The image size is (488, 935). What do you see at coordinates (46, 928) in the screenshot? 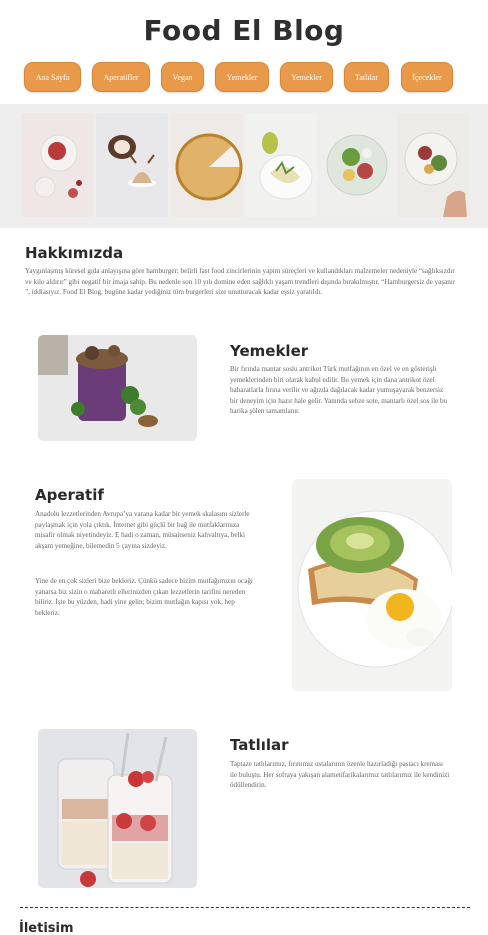
I see `contact-heading: İletisim` at bounding box center [46, 928].